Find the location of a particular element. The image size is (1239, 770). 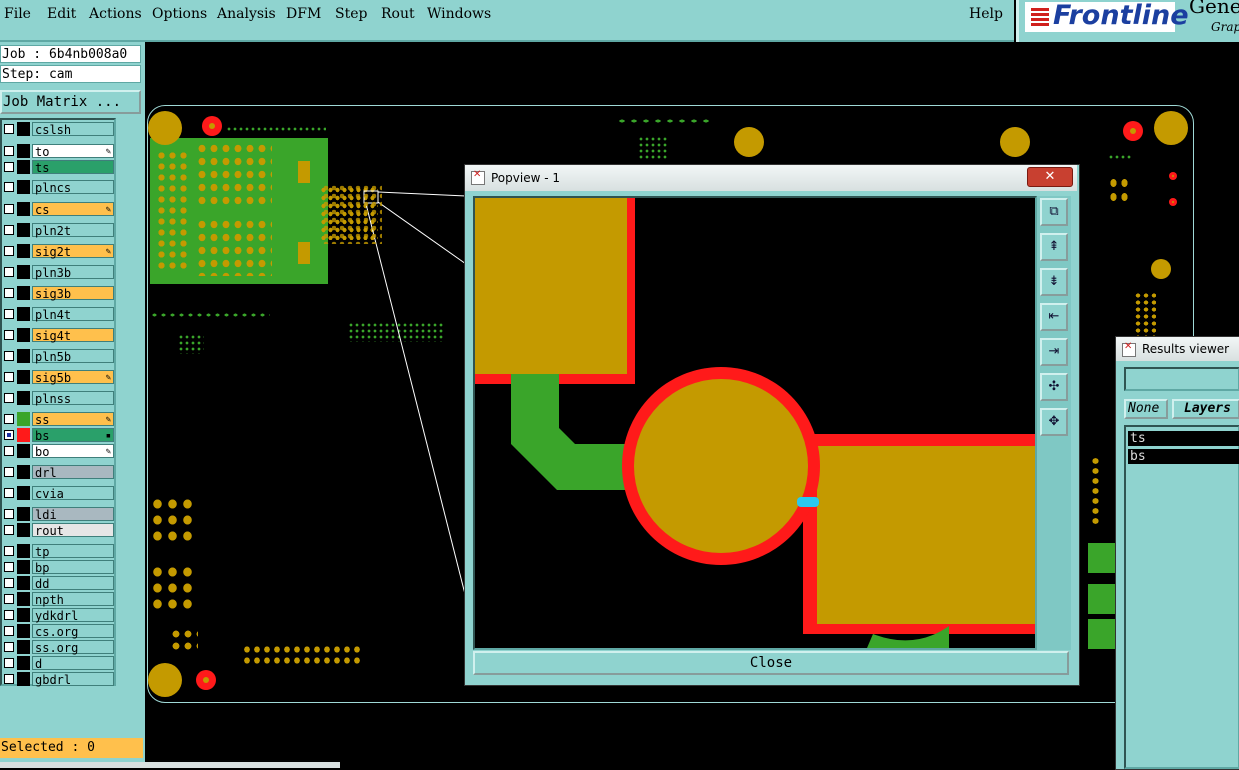

layer-name: dd is located at coordinates (73, 583).